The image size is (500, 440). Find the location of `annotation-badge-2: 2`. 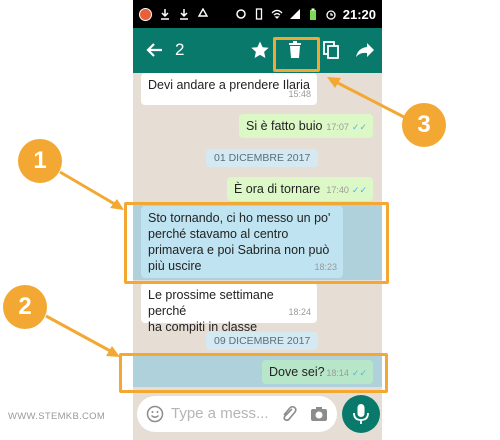

annotation-badge-2: 2 is located at coordinates (25, 307).